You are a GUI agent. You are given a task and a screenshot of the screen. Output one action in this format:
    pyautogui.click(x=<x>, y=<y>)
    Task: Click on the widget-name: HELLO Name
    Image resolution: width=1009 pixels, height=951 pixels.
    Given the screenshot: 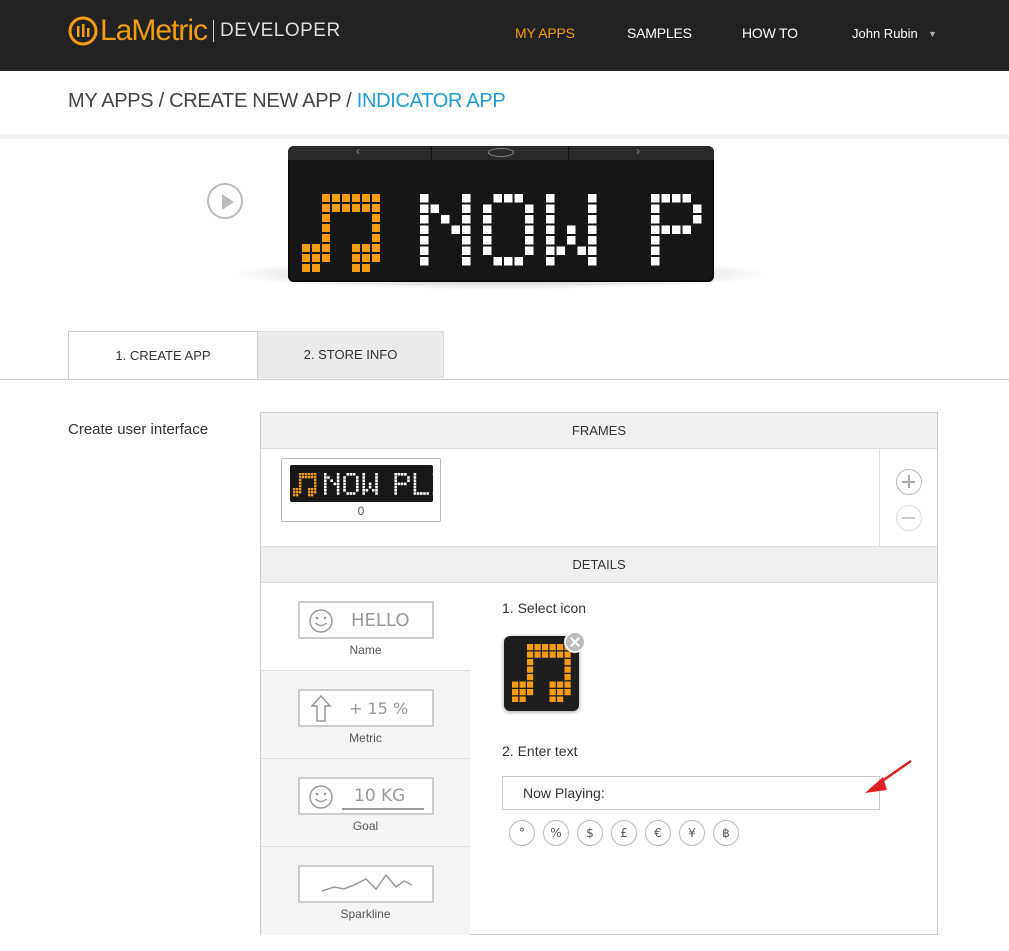 What is the action you would take?
    pyautogui.click(x=365, y=627)
    